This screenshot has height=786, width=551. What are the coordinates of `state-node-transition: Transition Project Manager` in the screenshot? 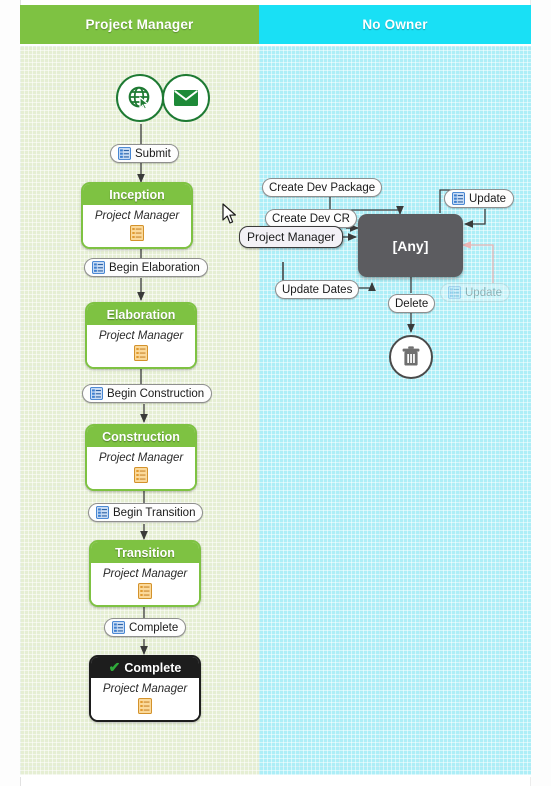 It's located at (145, 573).